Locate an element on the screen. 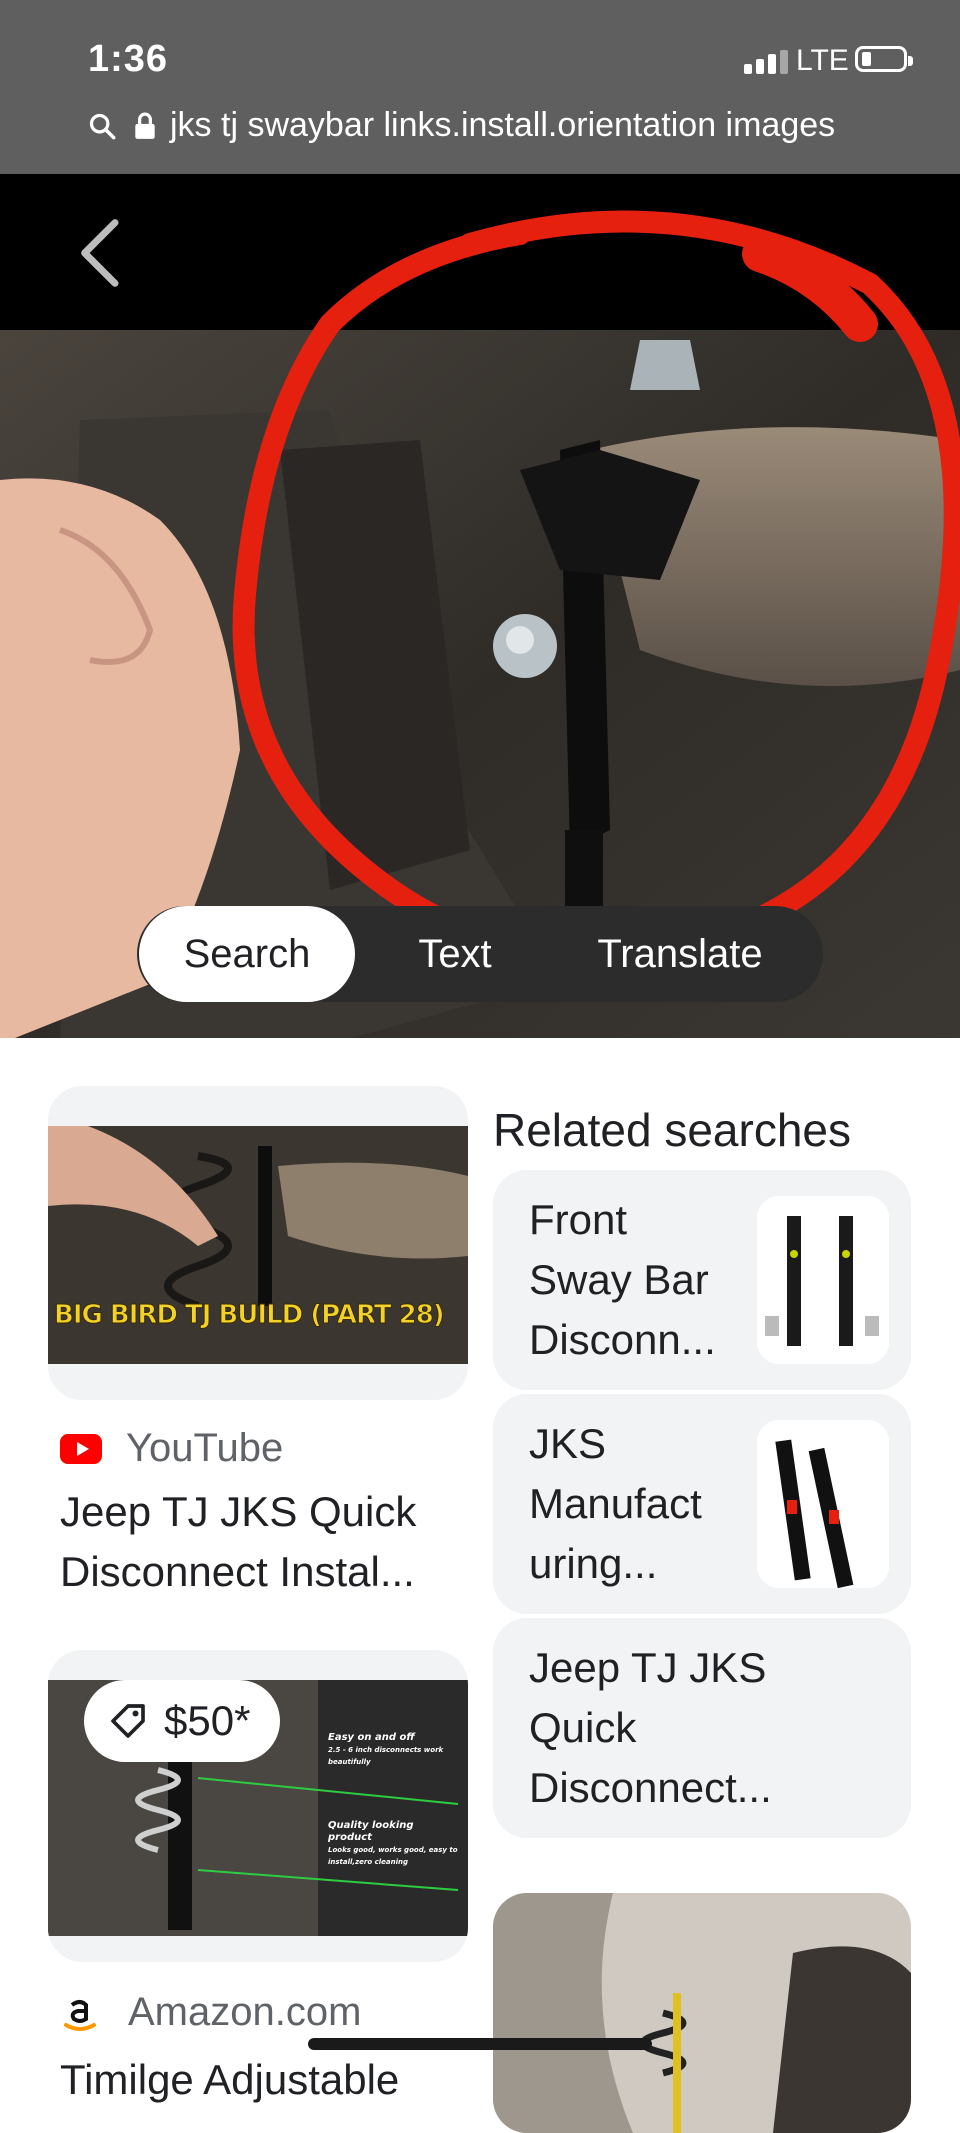  lock-icon is located at coordinates (145, 125).